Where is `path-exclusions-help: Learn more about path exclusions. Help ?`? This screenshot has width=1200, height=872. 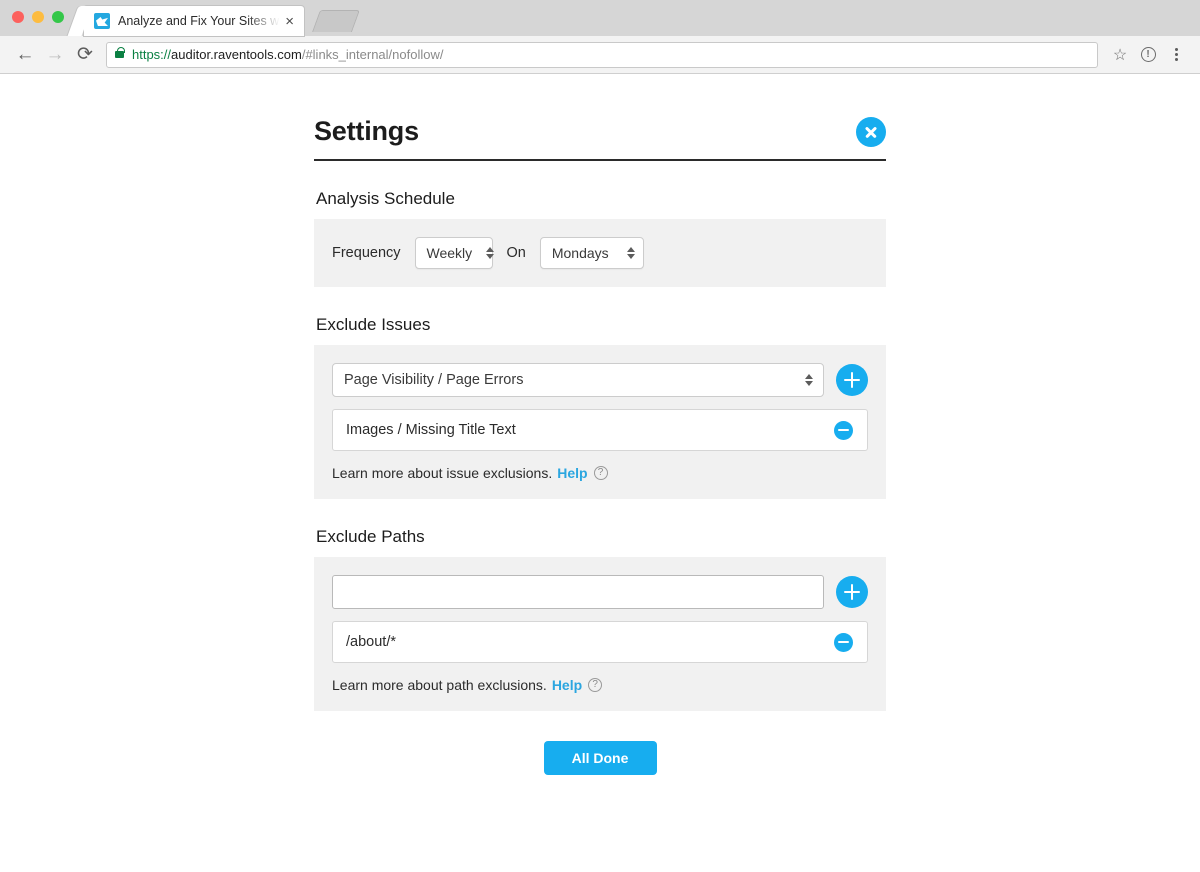 path-exclusions-help: Learn more about path exclusions. Help ? is located at coordinates (600, 685).